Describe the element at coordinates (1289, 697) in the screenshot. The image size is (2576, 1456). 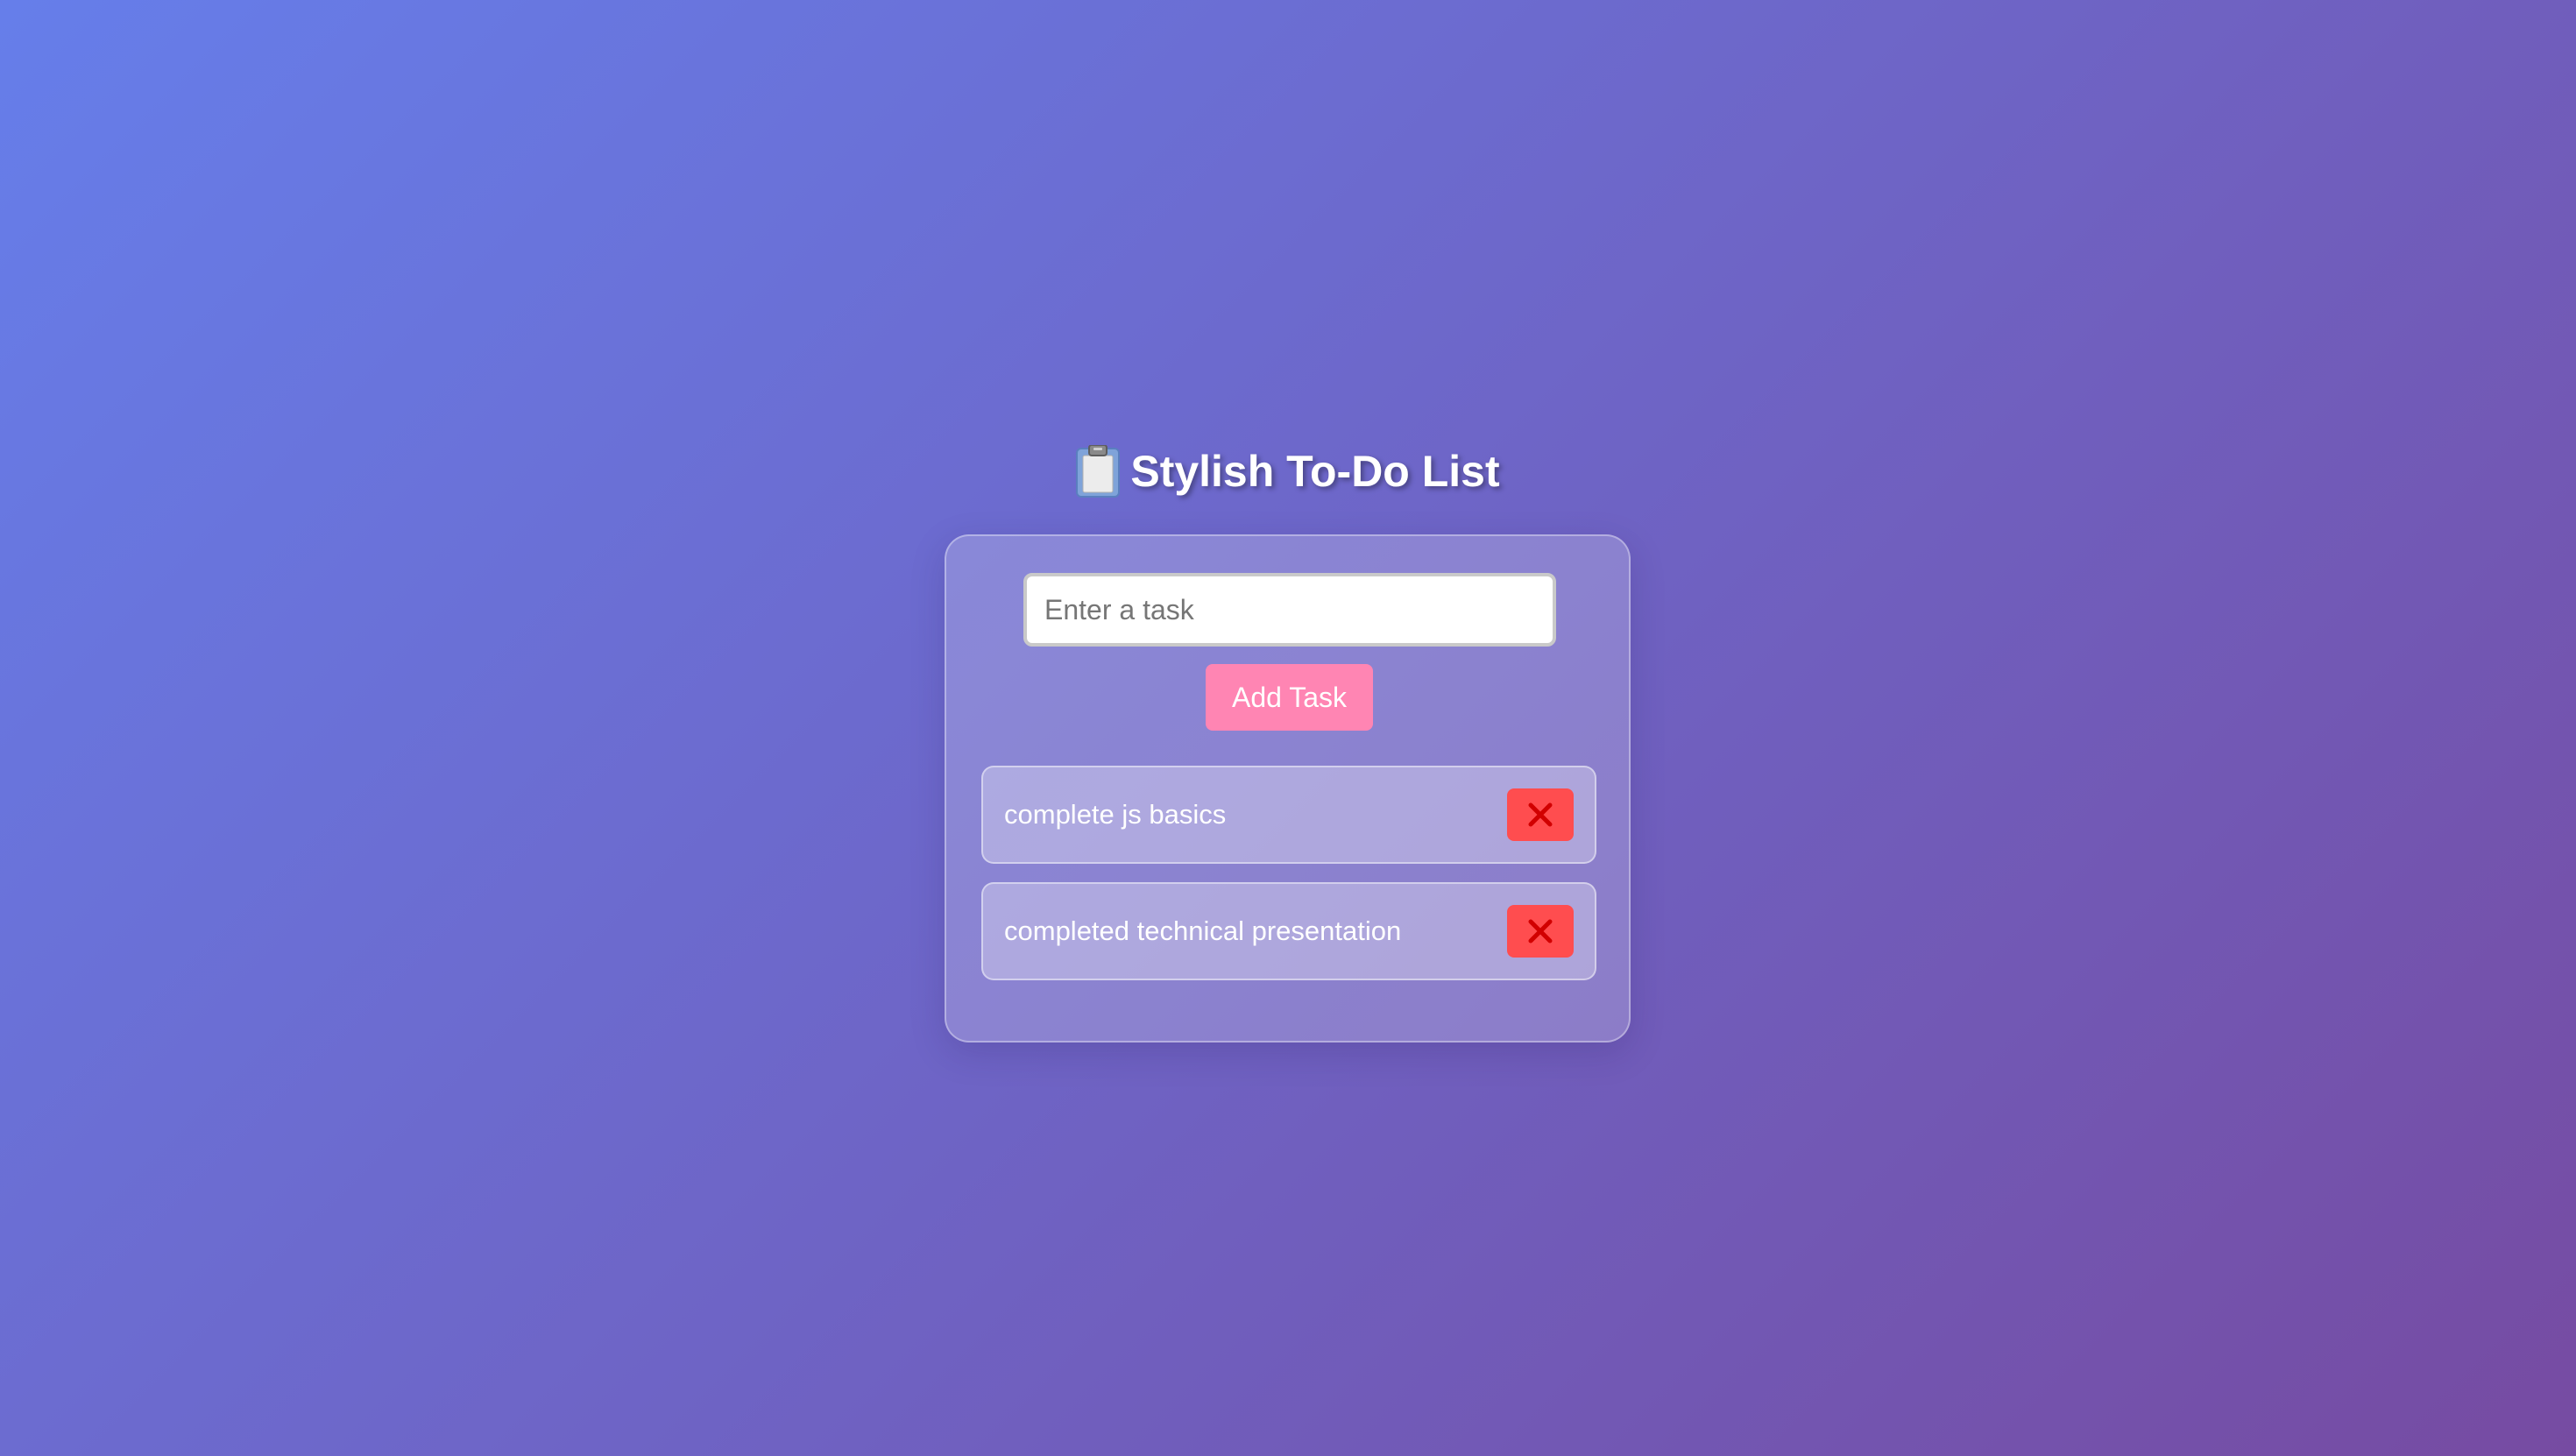
I see `add-task-button: Add Task` at that location.